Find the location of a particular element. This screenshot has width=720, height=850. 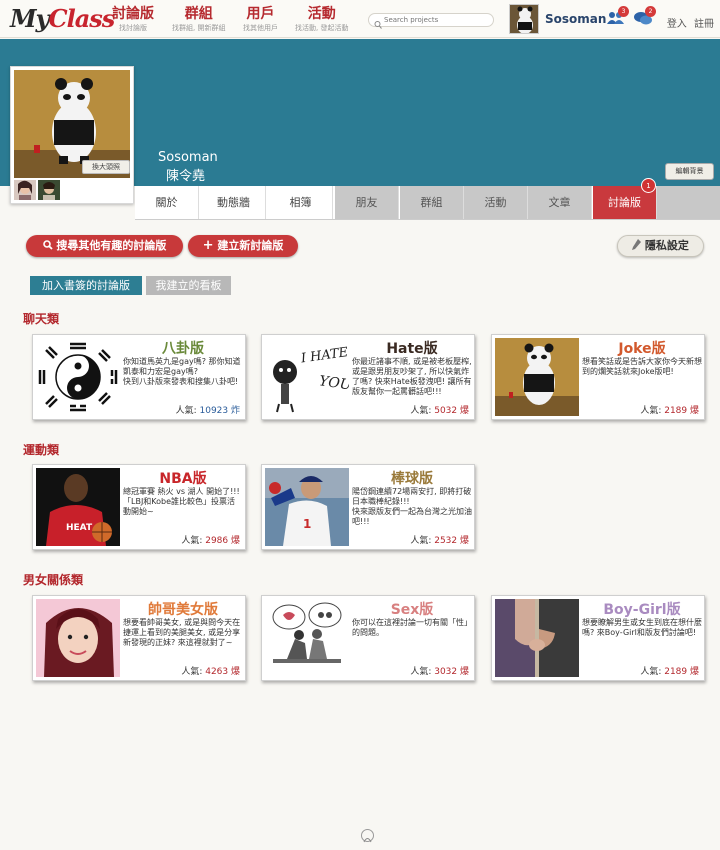

board-popularity: 人氣: 3032 爆 is located at coordinates (439, 672).